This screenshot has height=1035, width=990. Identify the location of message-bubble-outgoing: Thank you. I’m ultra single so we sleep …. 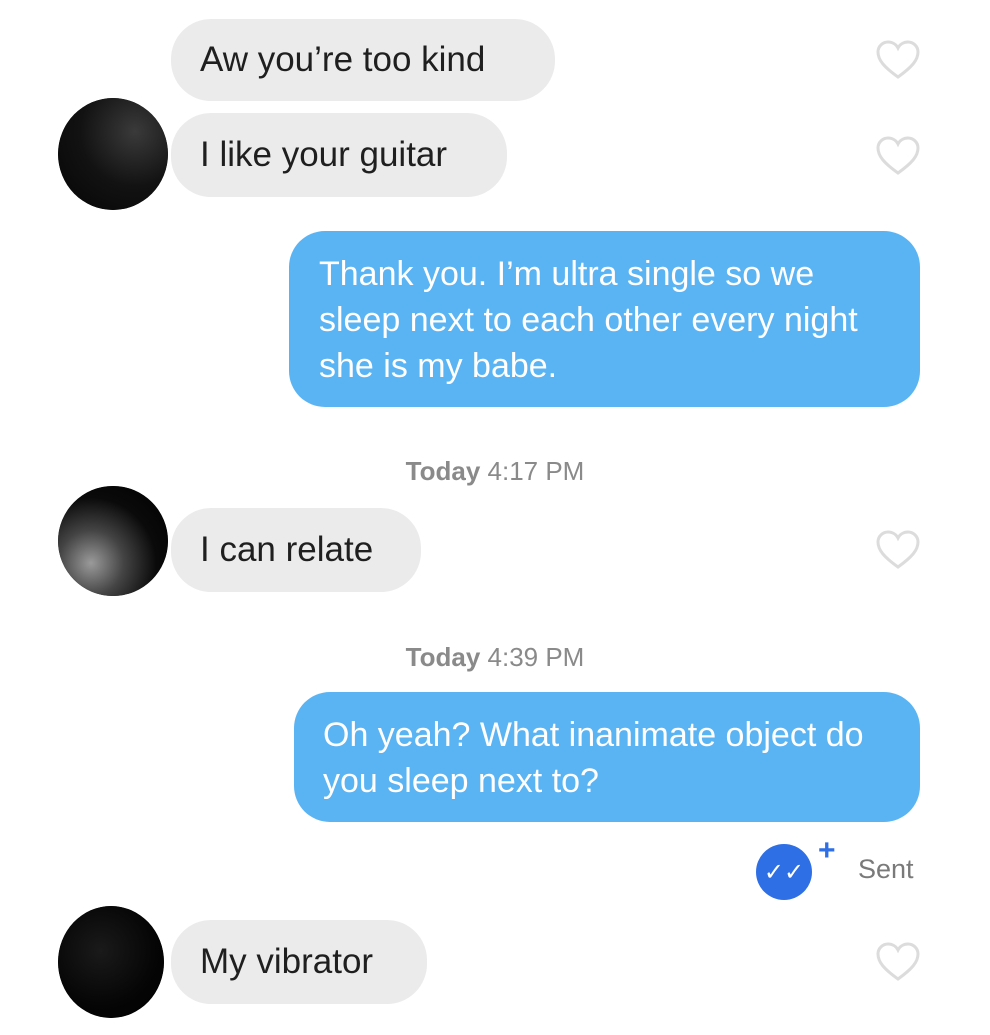
(604, 319).